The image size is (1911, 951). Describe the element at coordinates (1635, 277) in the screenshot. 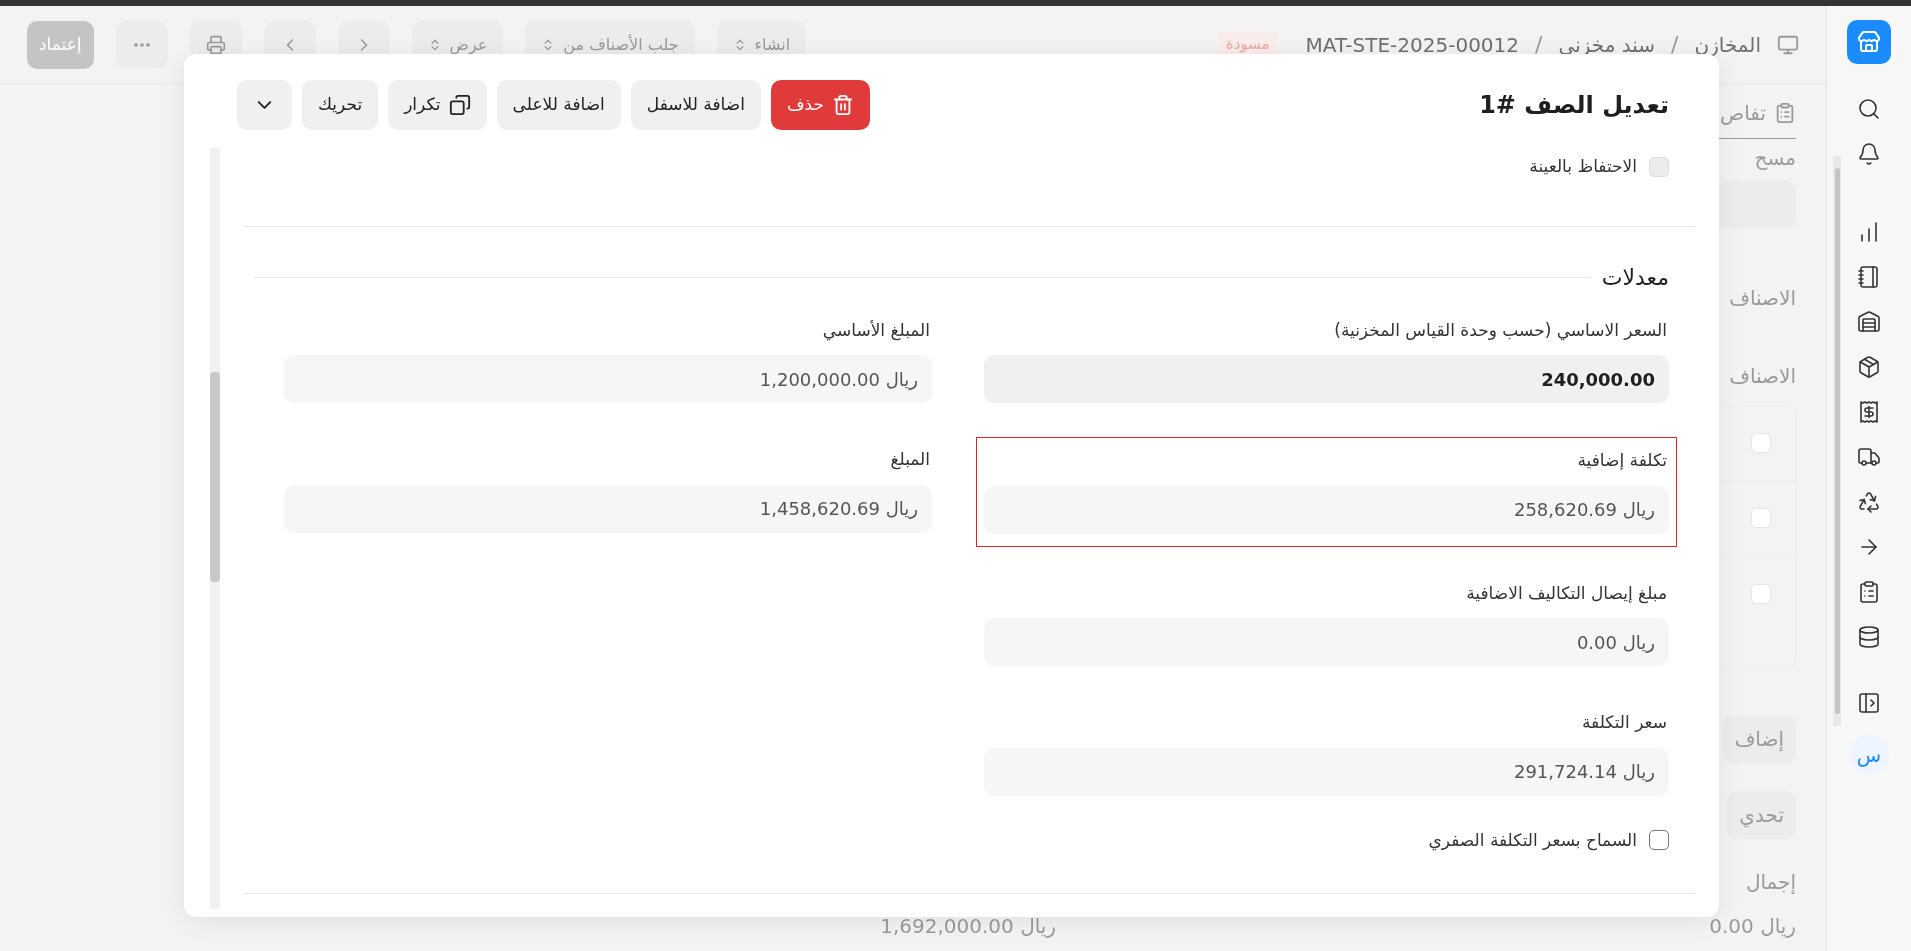

I see `section-title: معدلات` at that location.